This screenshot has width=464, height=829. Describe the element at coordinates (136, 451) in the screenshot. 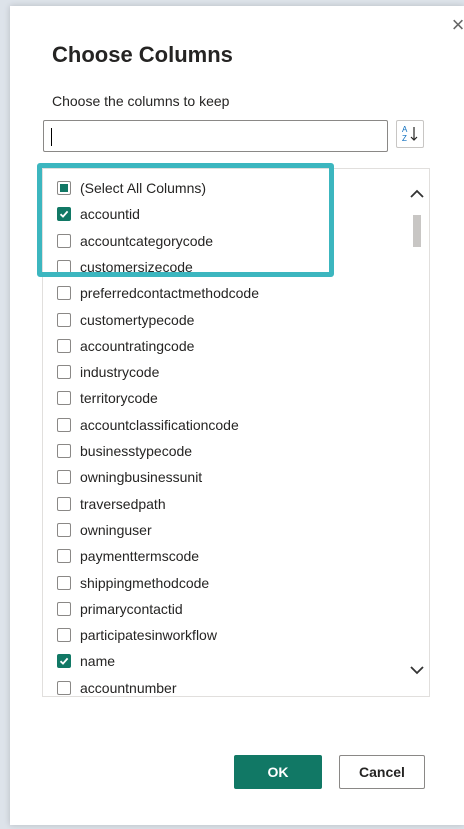

I see `column-label: businesstypecode` at that location.